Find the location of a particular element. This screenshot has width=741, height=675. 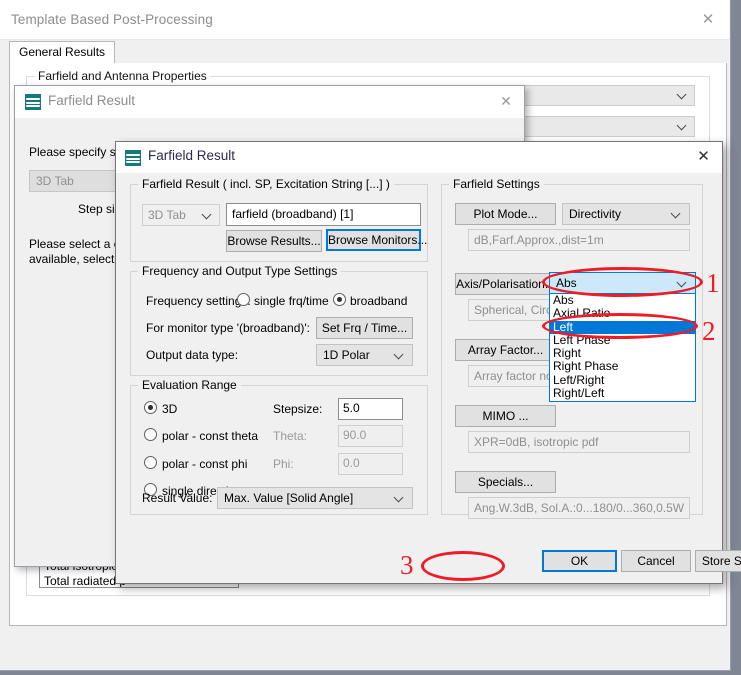

result-value-combo-value: Max. Value [Solid Angle] is located at coordinates (289, 498).